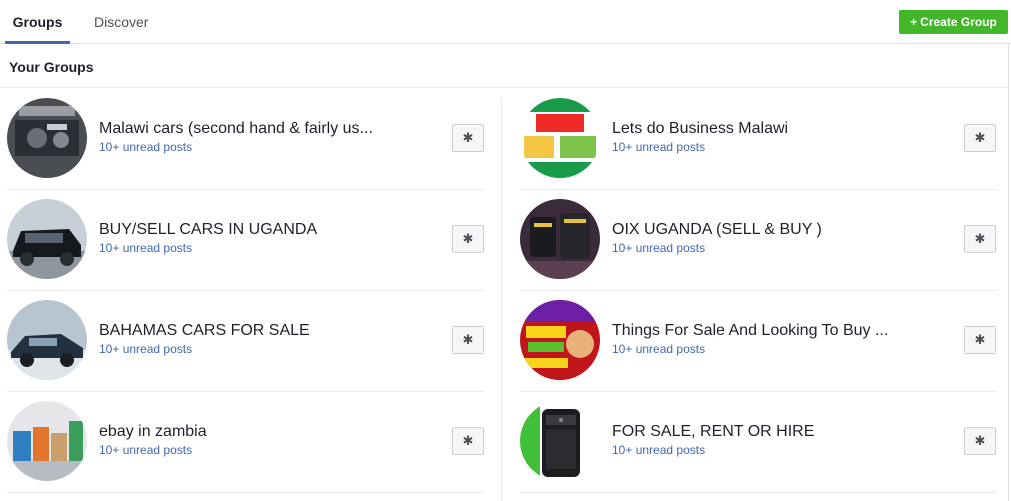  I want to click on create-group-label: Create Group, so click(958, 22).